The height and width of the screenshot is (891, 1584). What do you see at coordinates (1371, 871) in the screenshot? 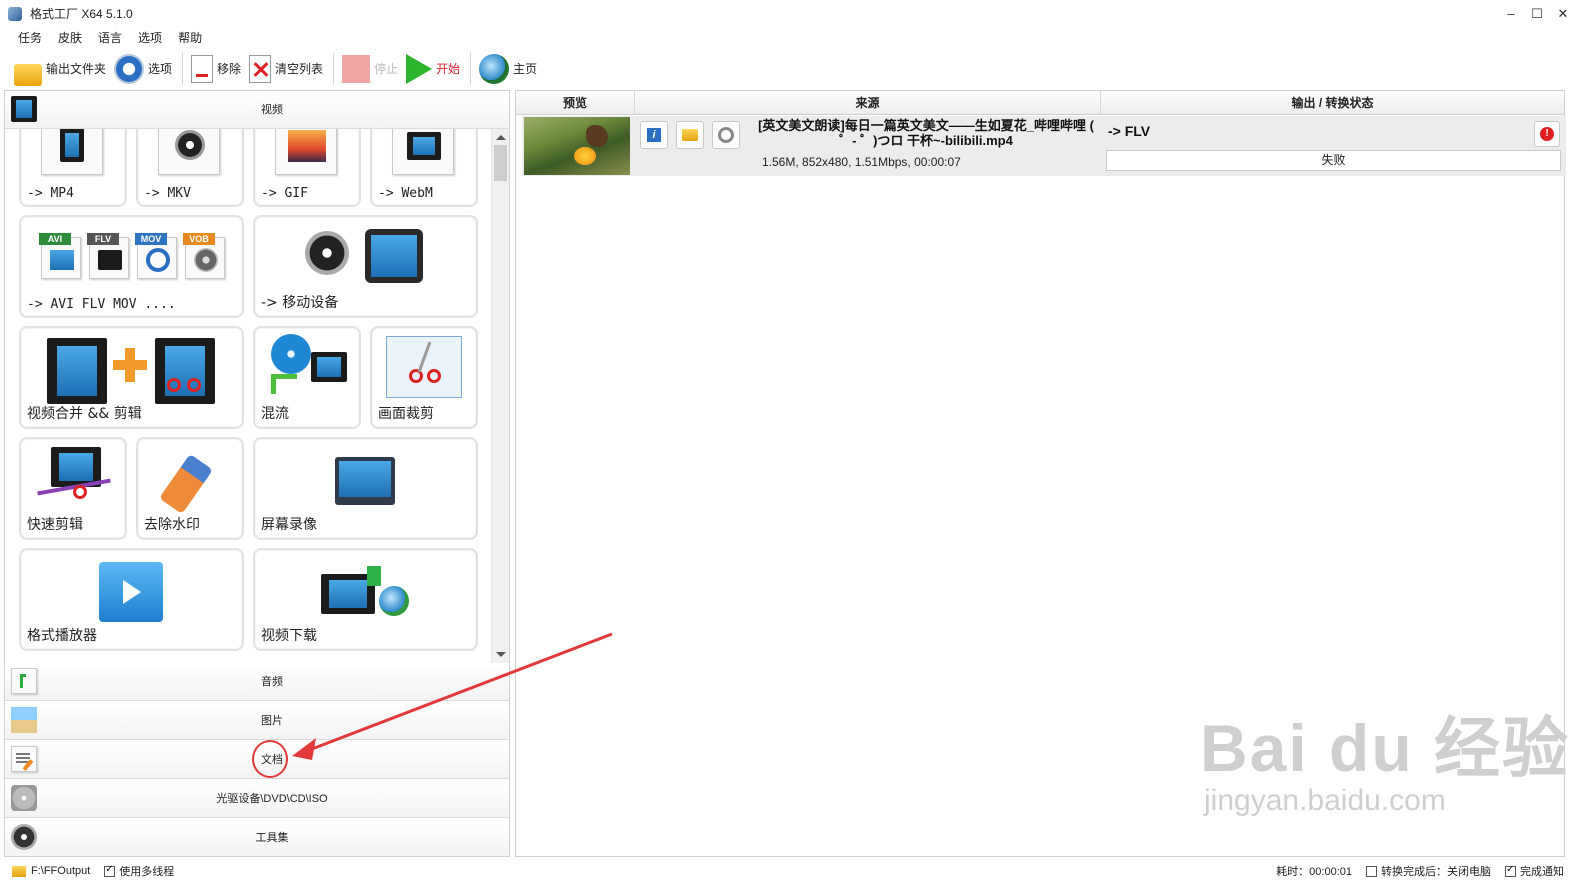
I see `after-convert-checkbox` at bounding box center [1371, 871].